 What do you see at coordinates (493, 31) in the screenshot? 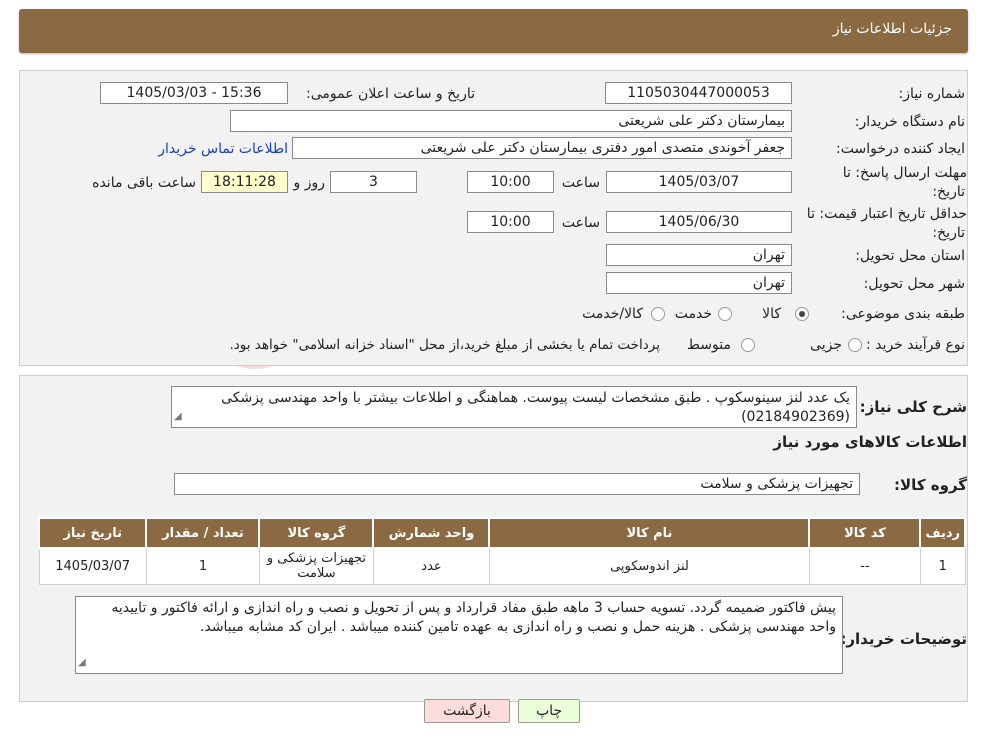
I see `page-header: جزئیات اطلاعات نیاز` at bounding box center [493, 31].